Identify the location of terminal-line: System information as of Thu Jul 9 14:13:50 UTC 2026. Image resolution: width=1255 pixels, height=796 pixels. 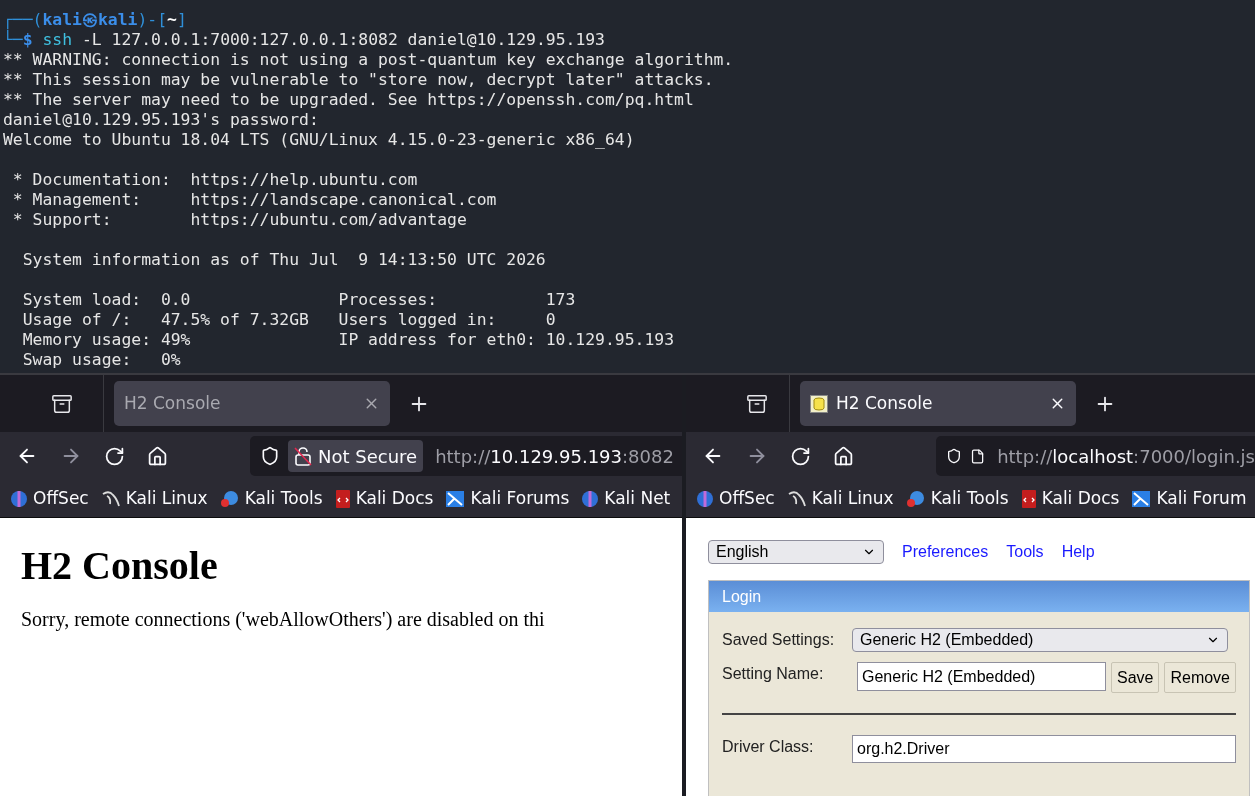
(284, 260).